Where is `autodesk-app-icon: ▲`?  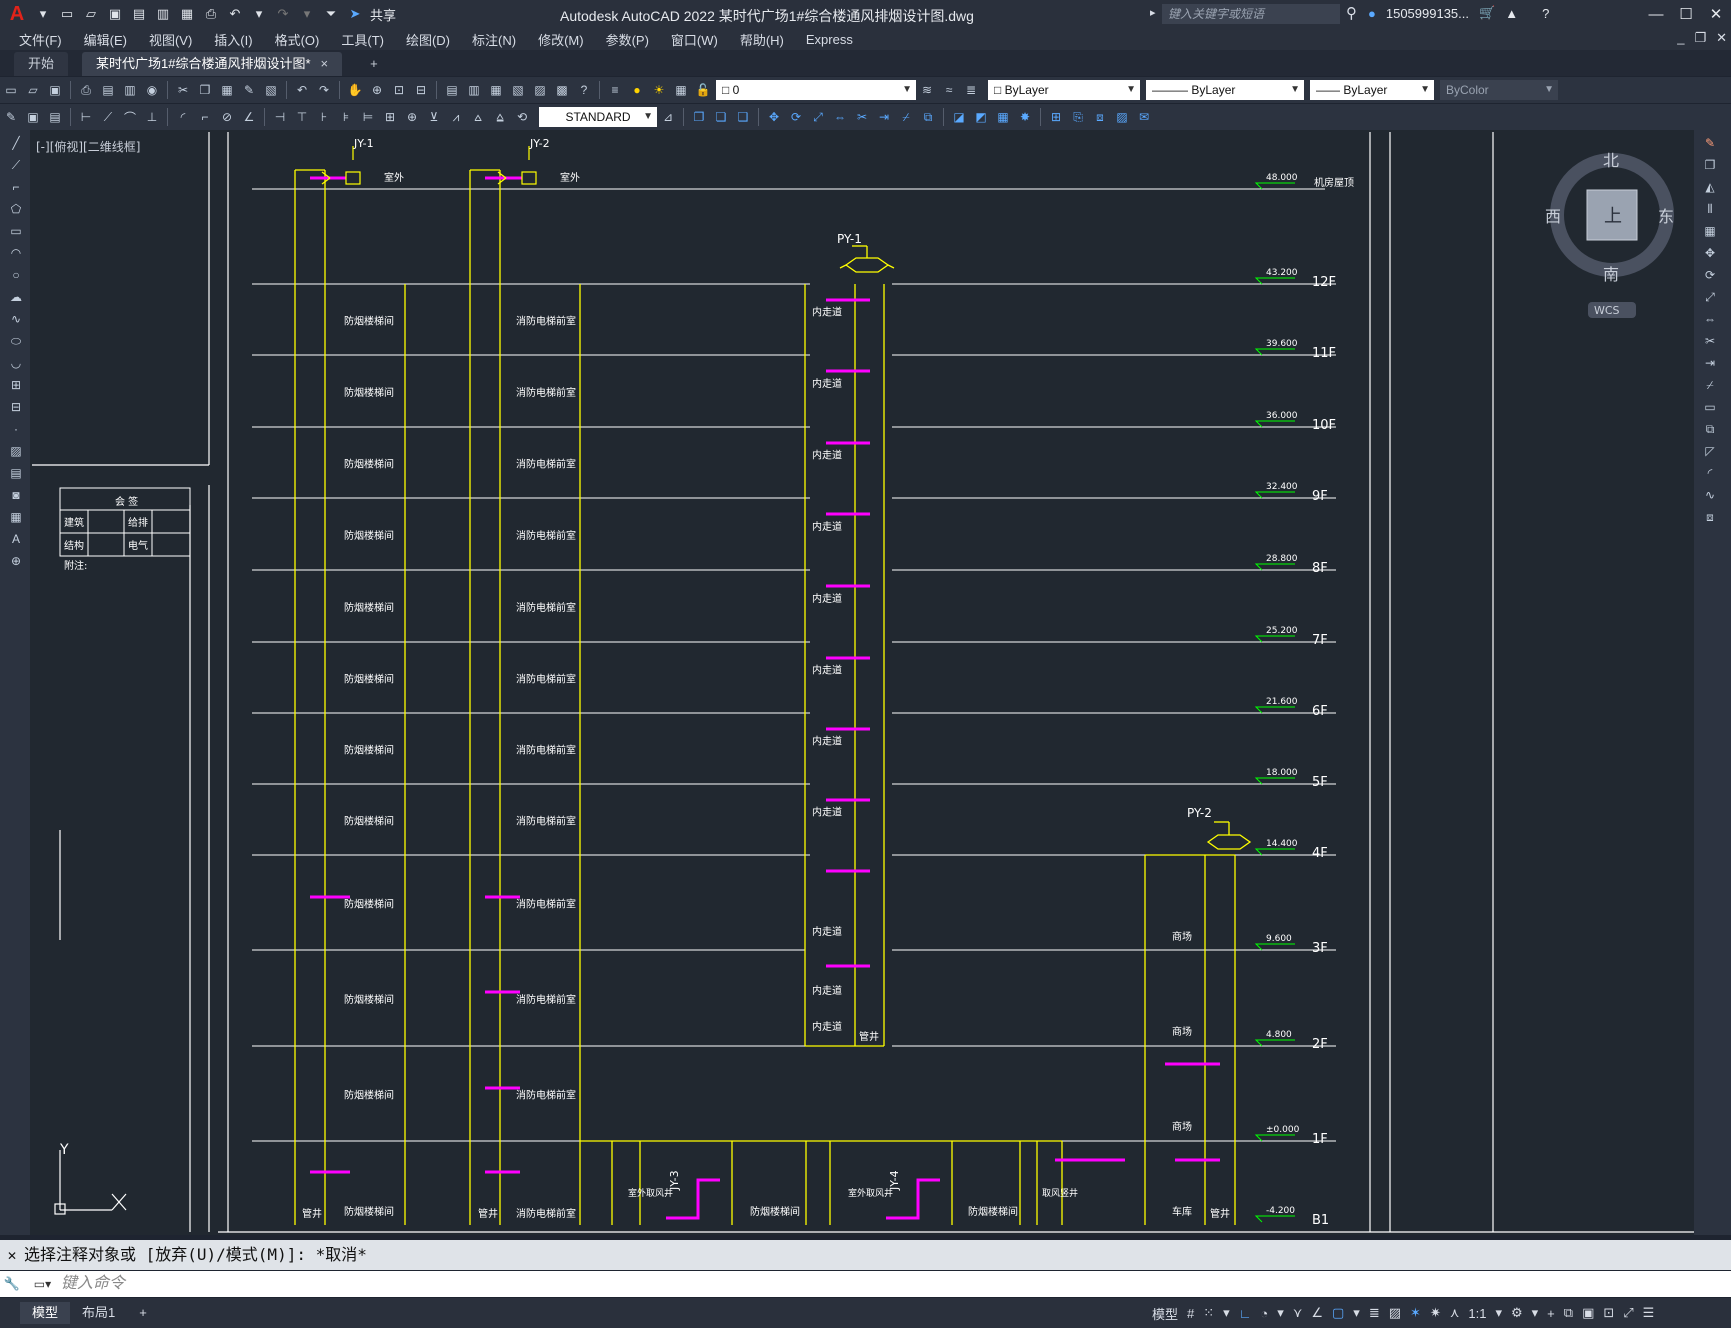
autodesk-app-icon: ▲ is located at coordinates (1511, 13).